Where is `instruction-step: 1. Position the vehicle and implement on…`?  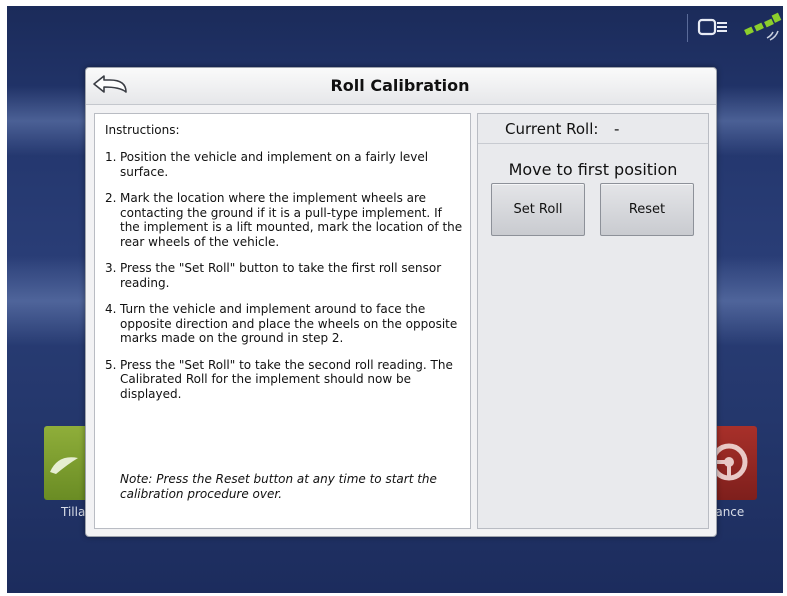 instruction-step: 1. Position the vehicle and implement on… is located at coordinates (284, 164).